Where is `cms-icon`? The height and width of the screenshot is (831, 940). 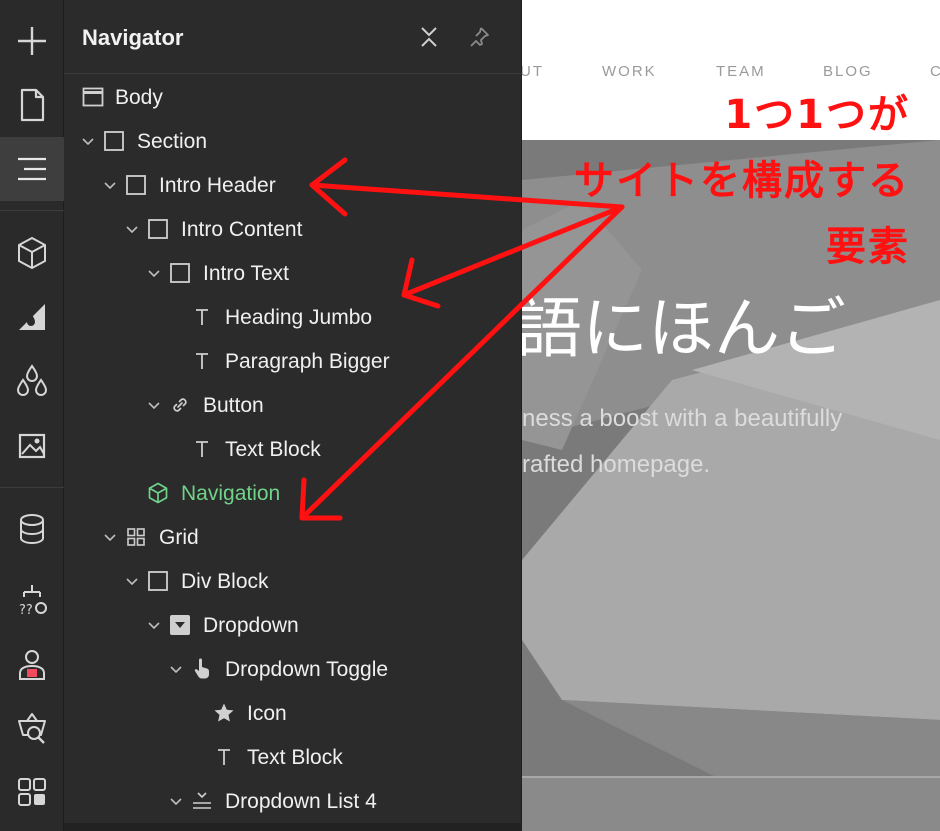
cms-icon is located at coordinates (32, 530).